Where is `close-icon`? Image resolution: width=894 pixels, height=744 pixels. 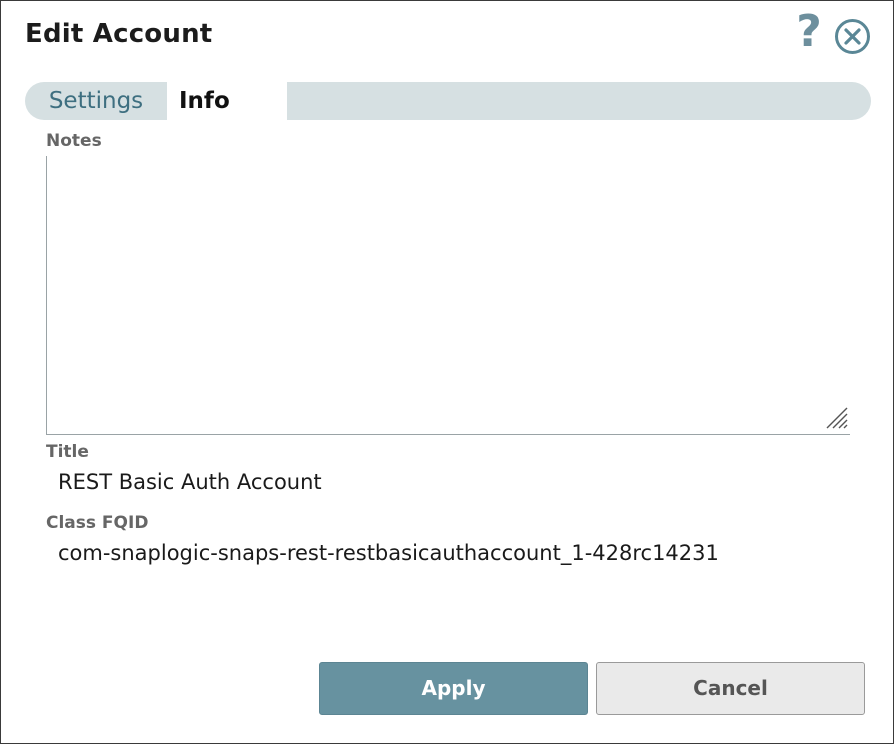 close-icon is located at coordinates (852, 36).